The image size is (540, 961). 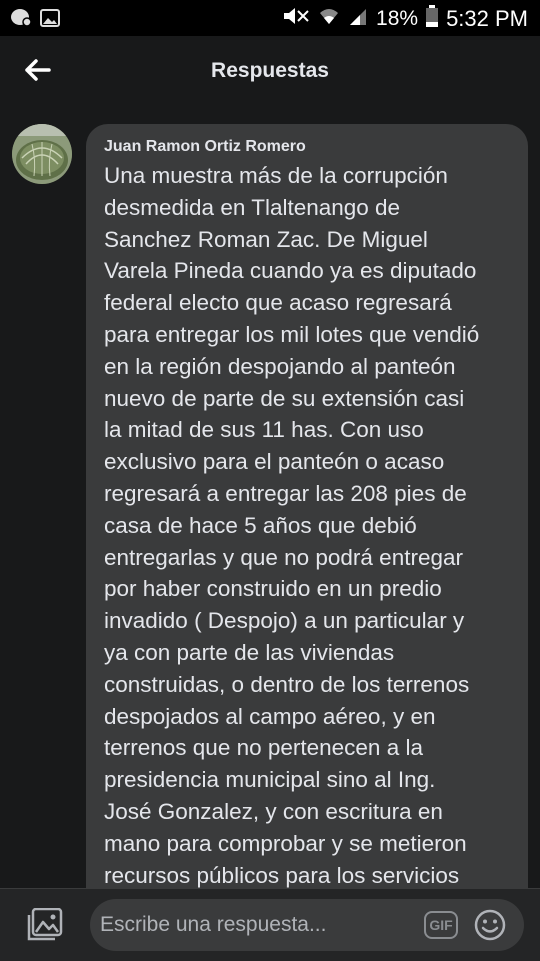 I want to click on emoji-button, so click(x=490, y=925).